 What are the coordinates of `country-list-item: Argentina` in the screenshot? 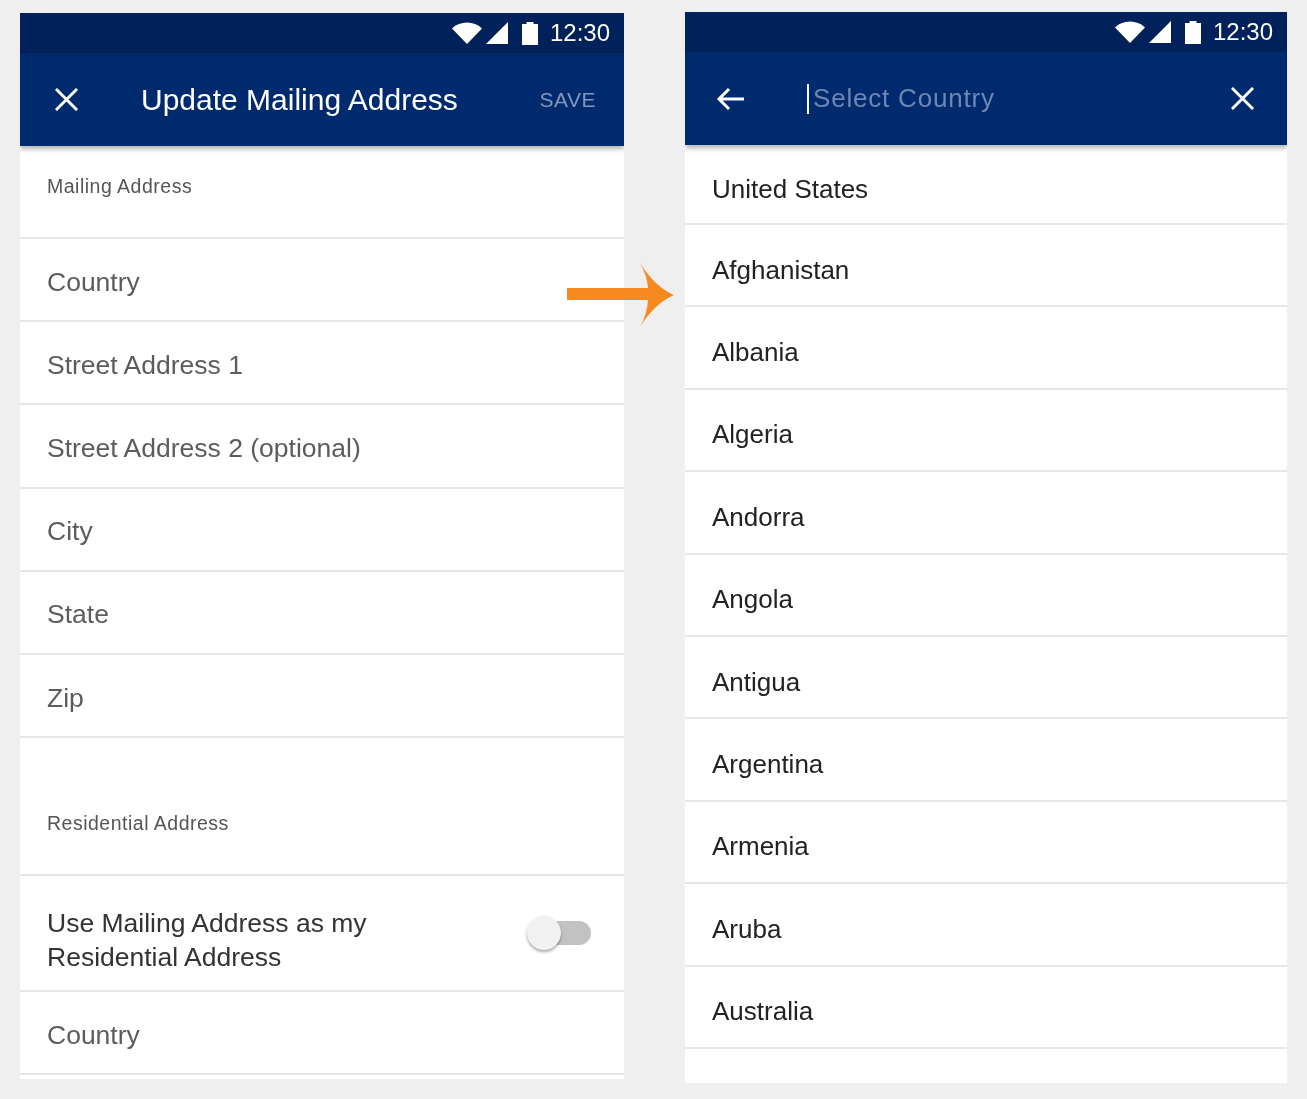 It's located at (986, 760).